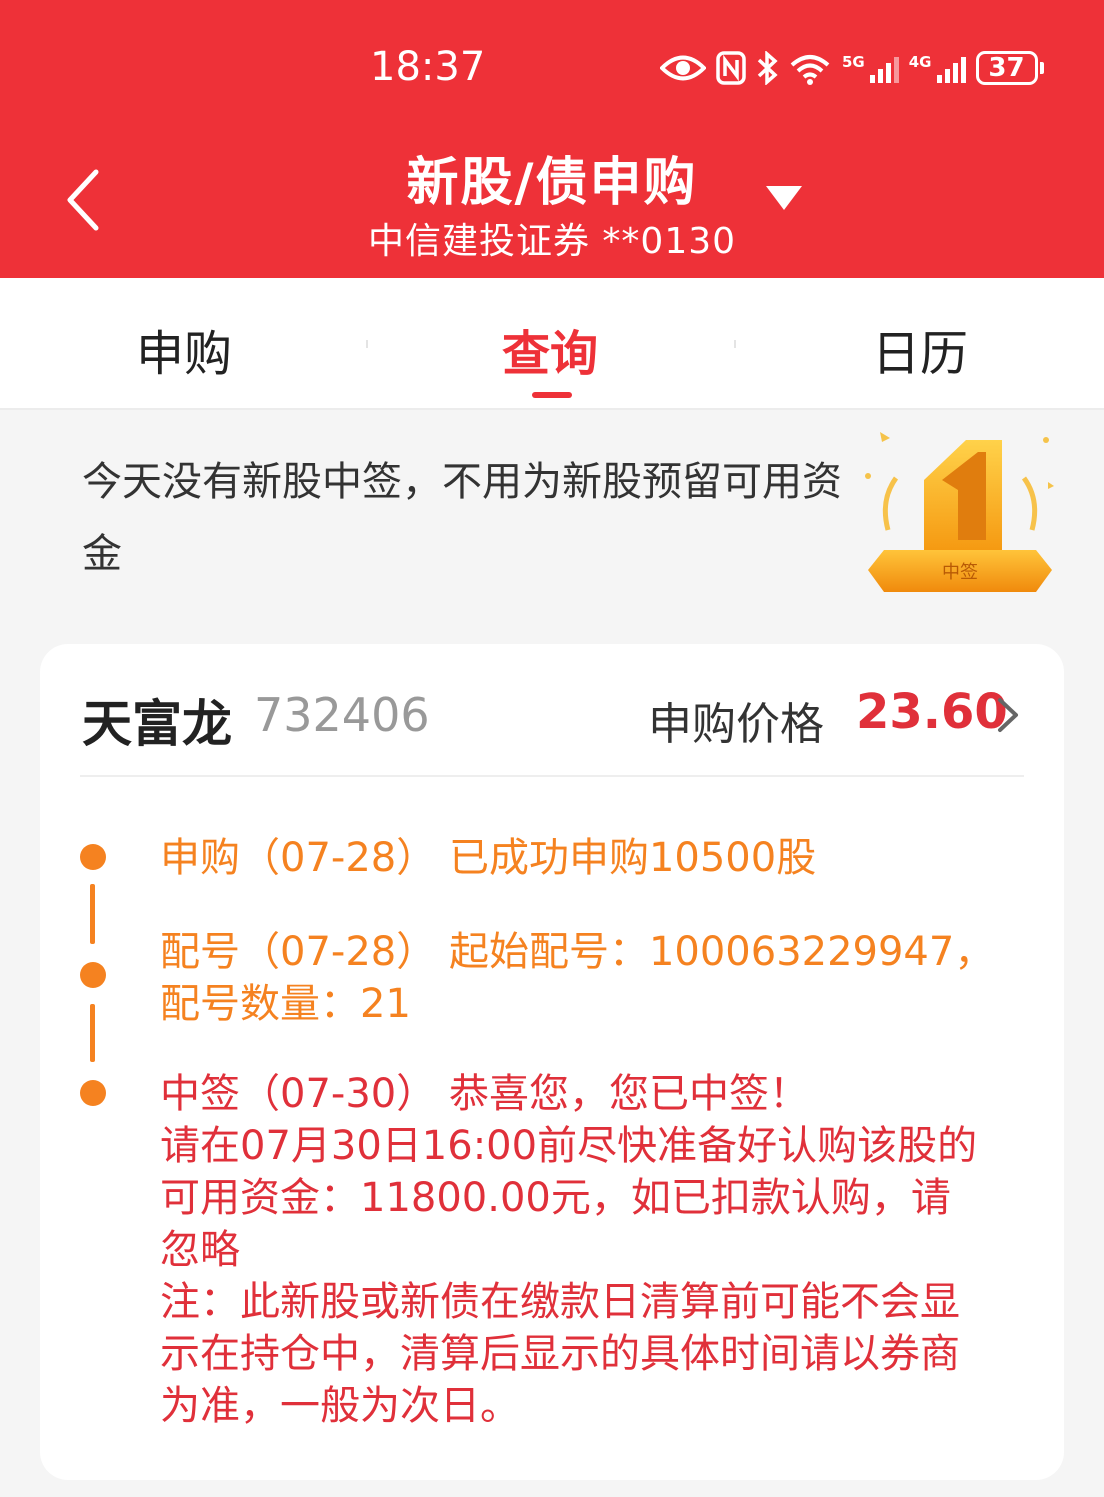 This screenshot has width=1104, height=1497. What do you see at coordinates (552, 238) in the screenshot?
I see `account-subtitle: 中信建投证券 **0130` at bounding box center [552, 238].